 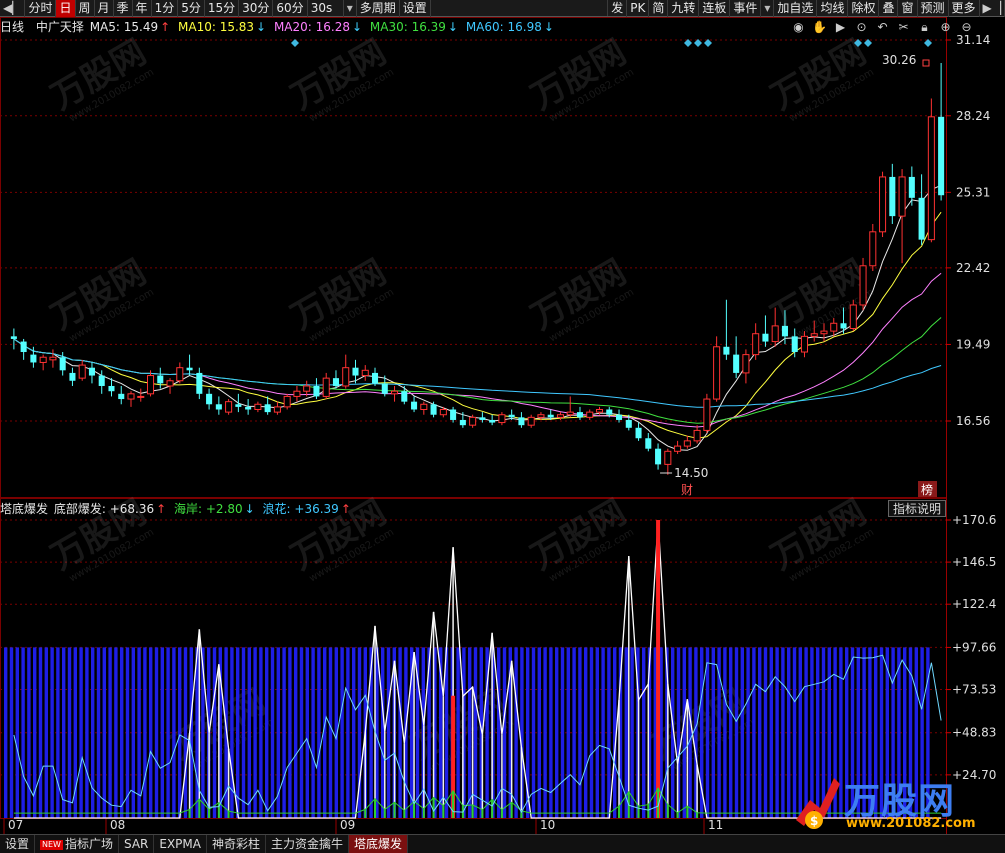 What do you see at coordinates (51, 845) in the screenshot?
I see `new-badge: NEW` at bounding box center [51, 845].